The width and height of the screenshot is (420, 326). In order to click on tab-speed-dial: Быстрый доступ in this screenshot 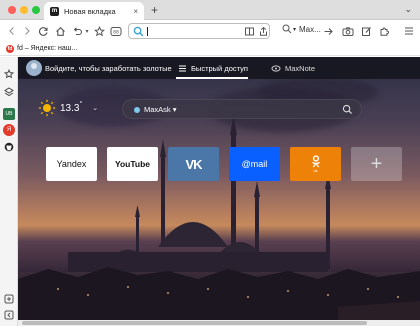, I will do `click(213, 68)`.